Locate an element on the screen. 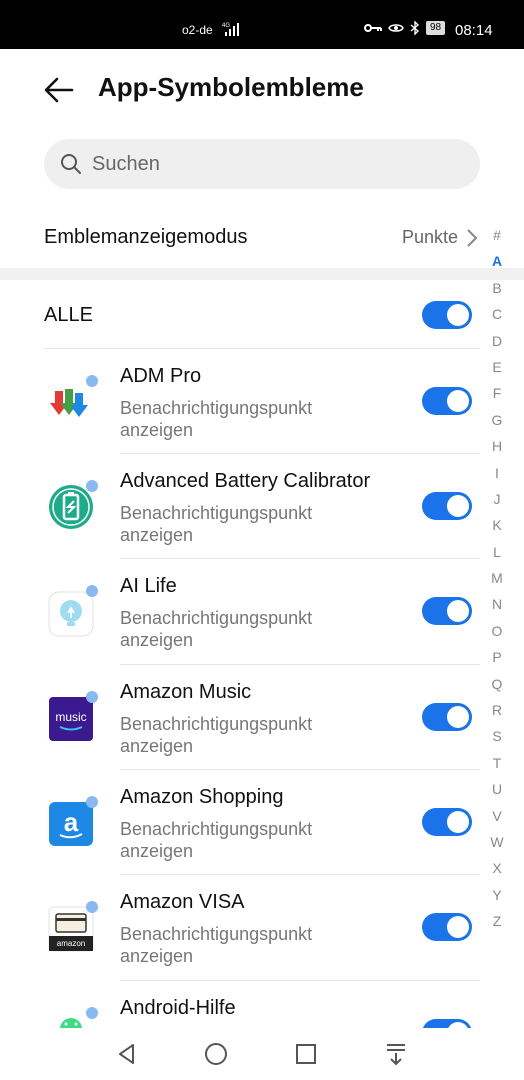 This screenshot has height=1080, width=524. alphabet-letter: C is located at coordinates (497, 314).